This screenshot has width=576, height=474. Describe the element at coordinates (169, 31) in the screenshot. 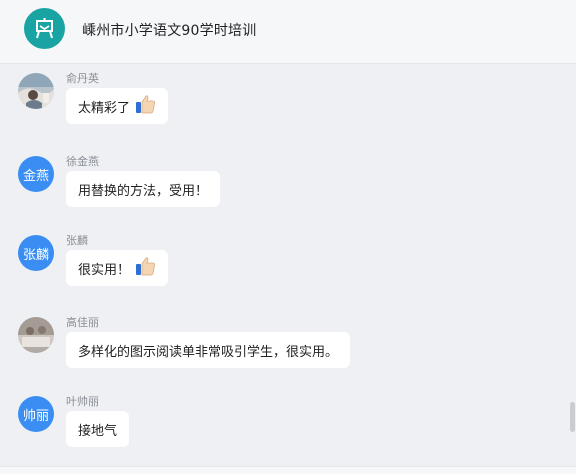

I see `chat-title: 嵊州市小学语文90学时培训` at that location.